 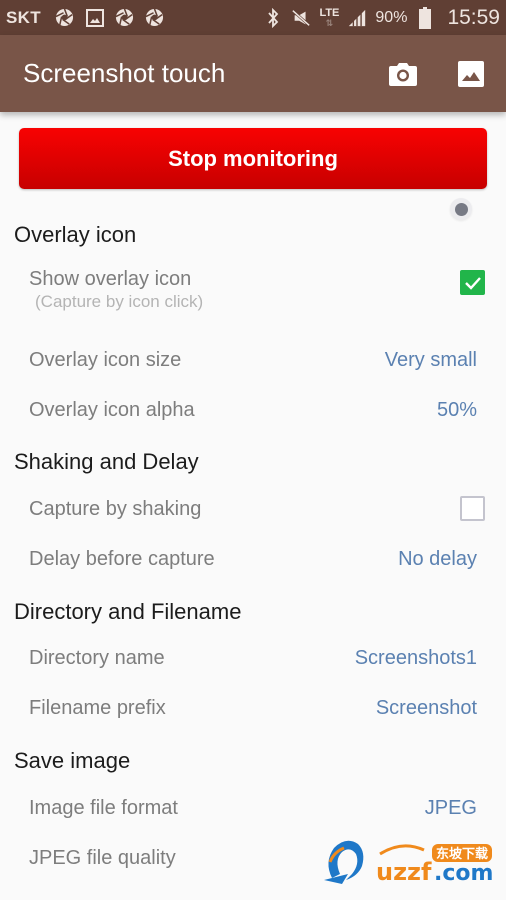 I want to click on camera-icon, so click(x=403, y=74).